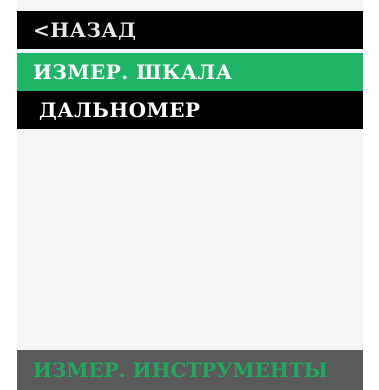 This screenshot has height=390, width=379. I want to click on back-label: <НАЗАД, so click(85, 30).